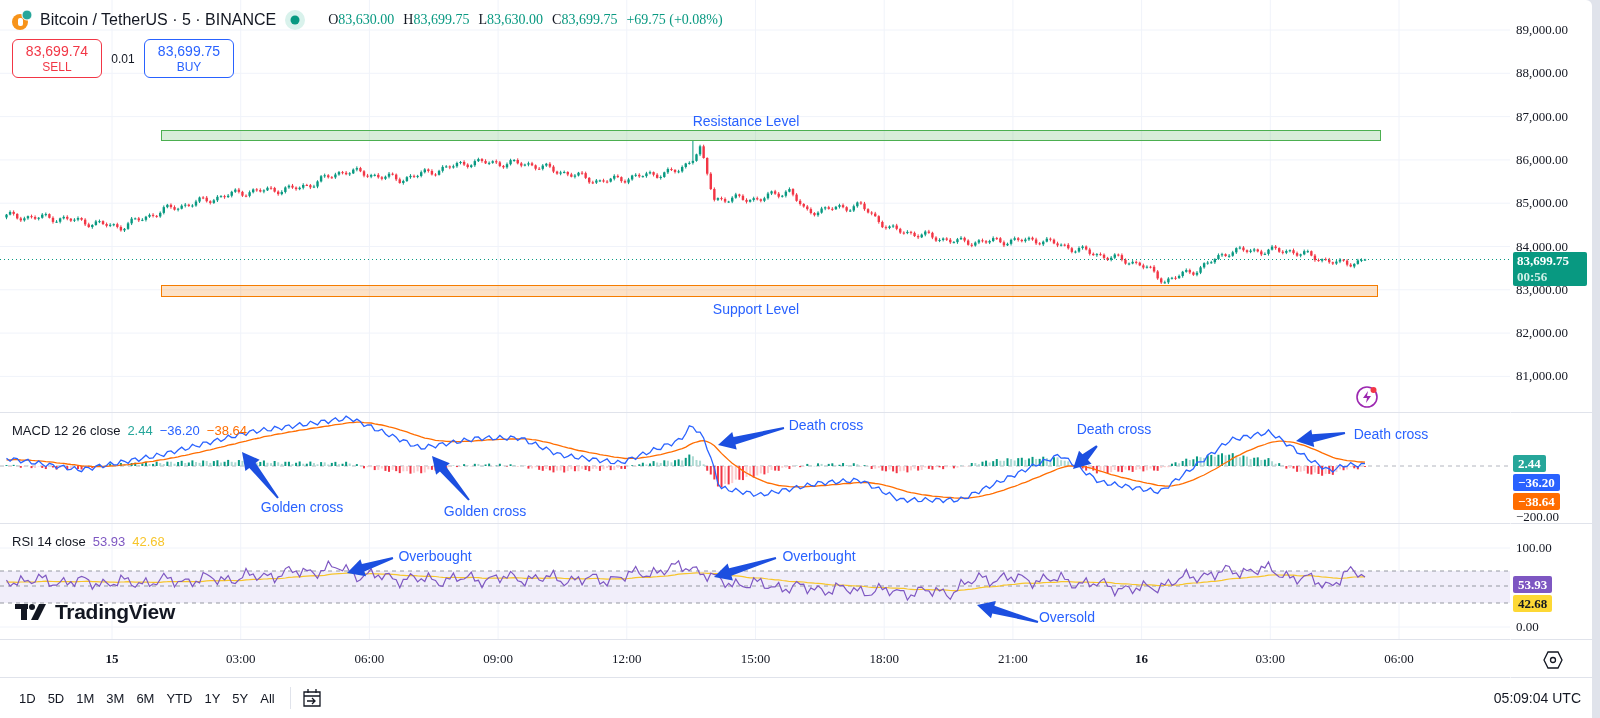 The image size is (1600, 718). What do you see at coordinates (884, 658) in the screenshot?
I see `time-label: 18:00` at bounding box center [884, 658].